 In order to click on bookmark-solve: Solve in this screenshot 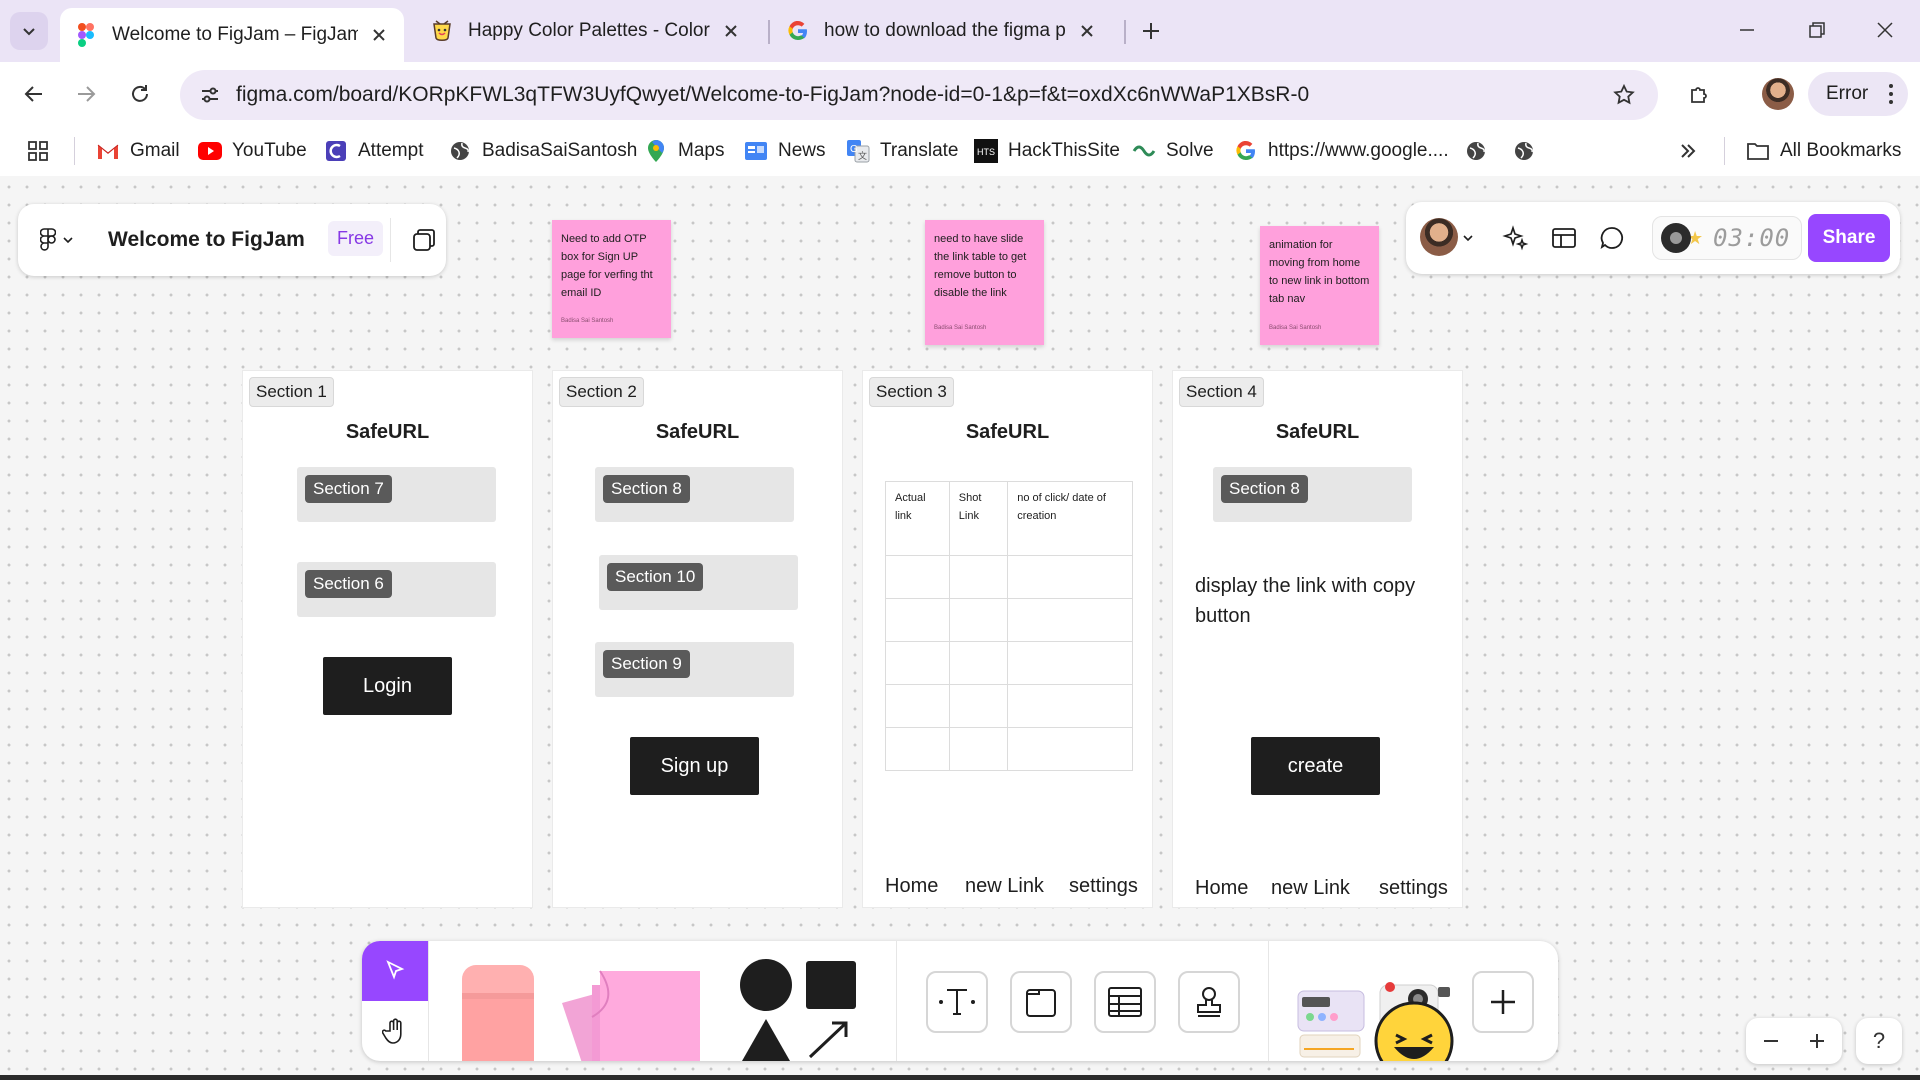, I will do `click(1173, 151)`.